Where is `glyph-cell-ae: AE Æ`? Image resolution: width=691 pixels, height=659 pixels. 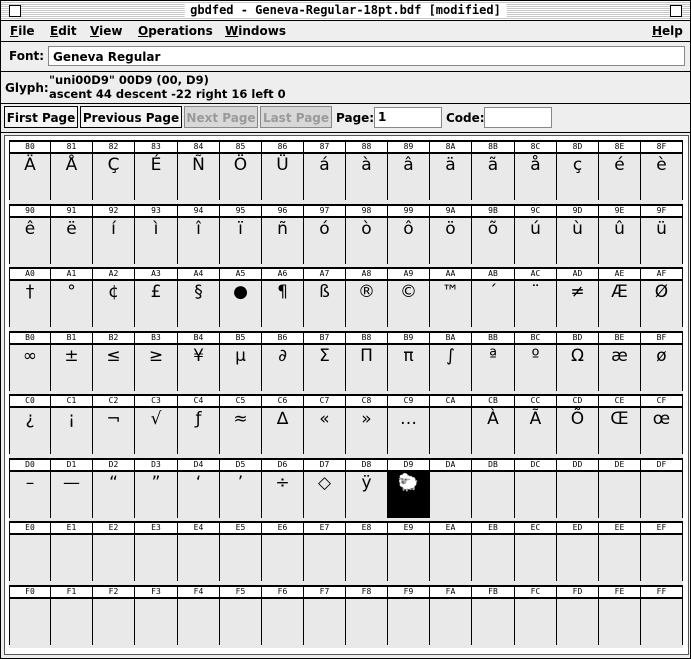
glyph-cell-ae: AE Æ is located at coordinates (620, 297).